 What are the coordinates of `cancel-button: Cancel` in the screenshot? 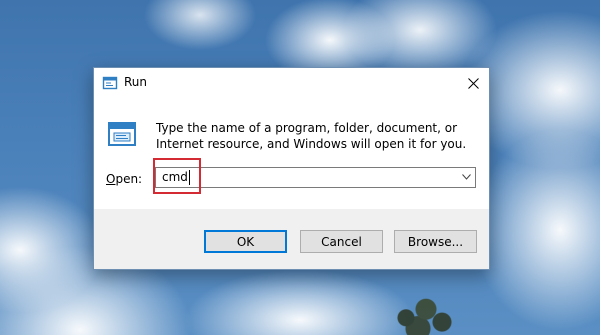 It's located at (341, 241).